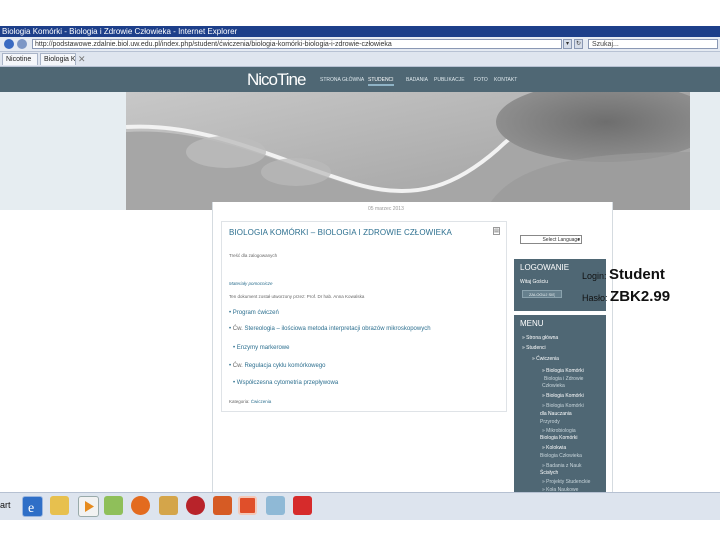 The image size is (720, 540). I want to click on category-line: Kategoria: Ćwiczenia, so click(250, 401).